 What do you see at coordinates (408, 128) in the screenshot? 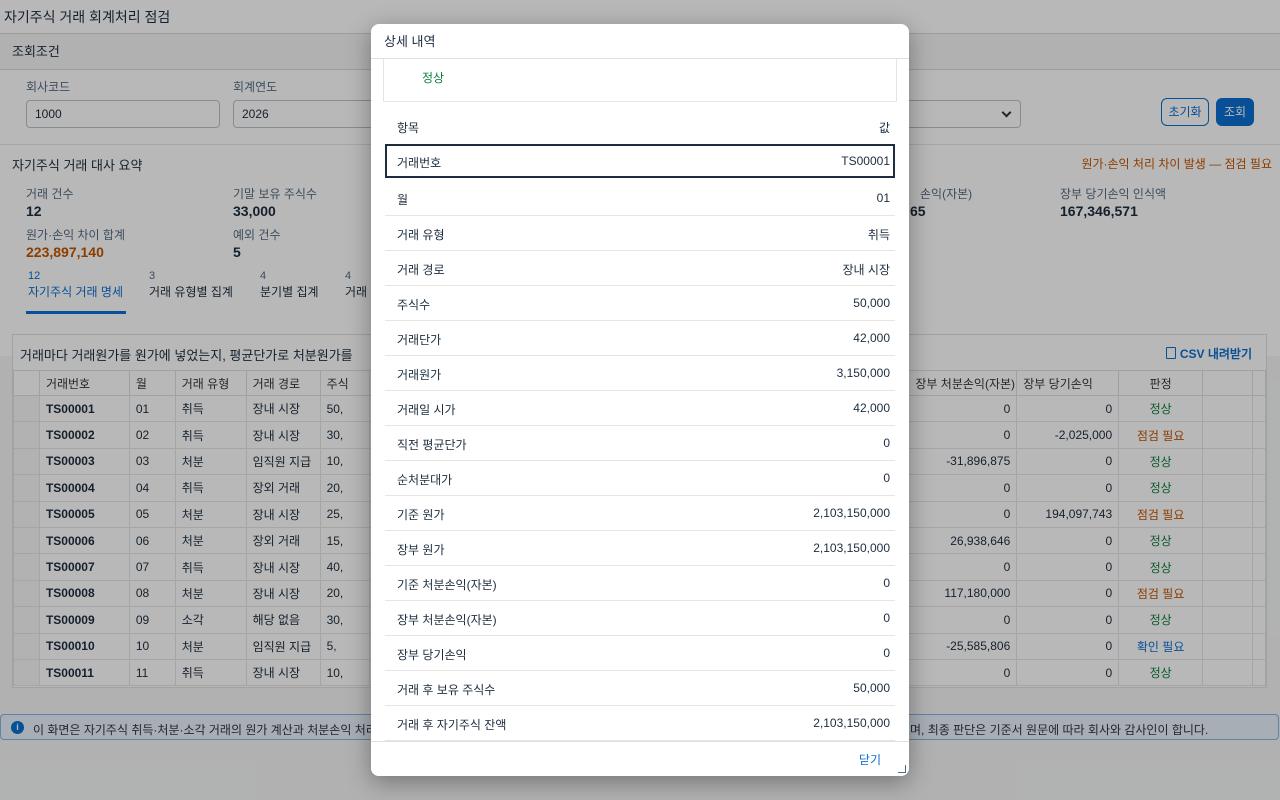
I see `detail-header-key: 항목` at bounding box center [408, 128].